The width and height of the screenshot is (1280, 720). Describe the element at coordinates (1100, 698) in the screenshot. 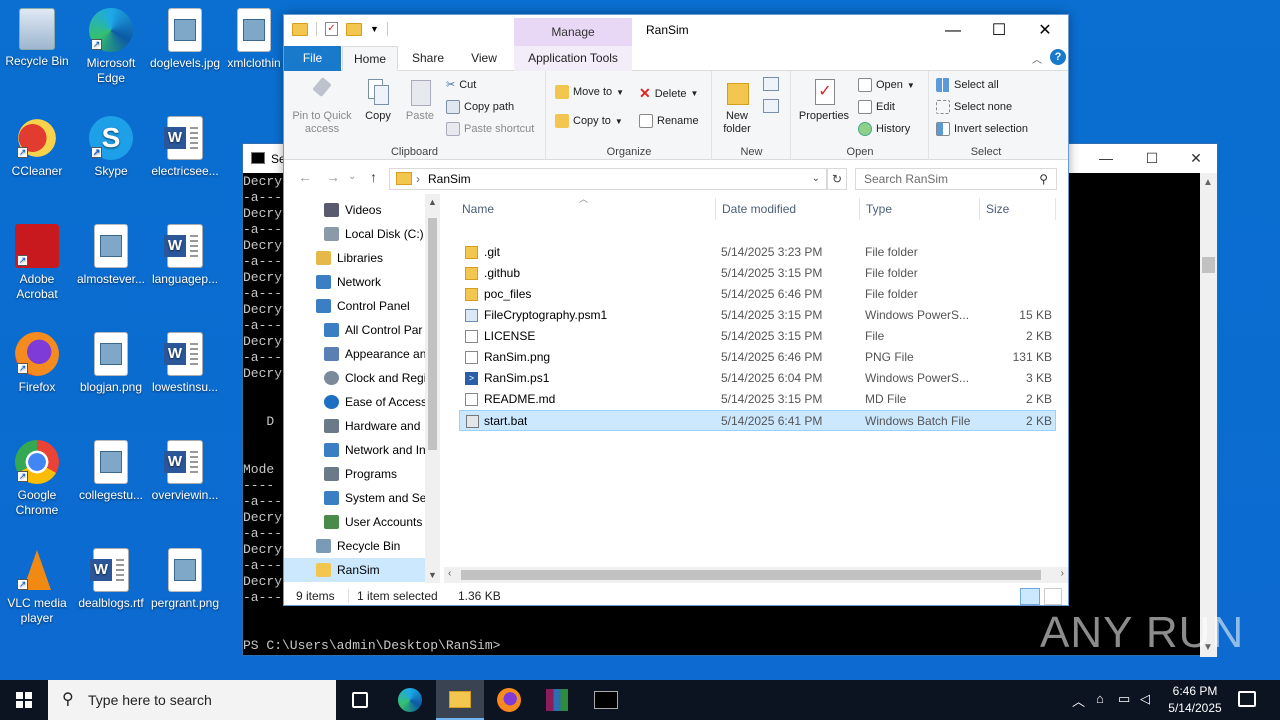

I see `network-icon: ⌂` at that location.